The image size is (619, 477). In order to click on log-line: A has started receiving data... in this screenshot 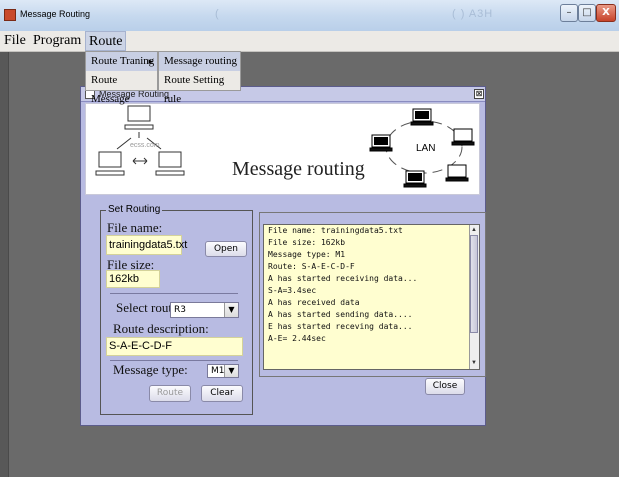, I will do `click(343, 278)`.